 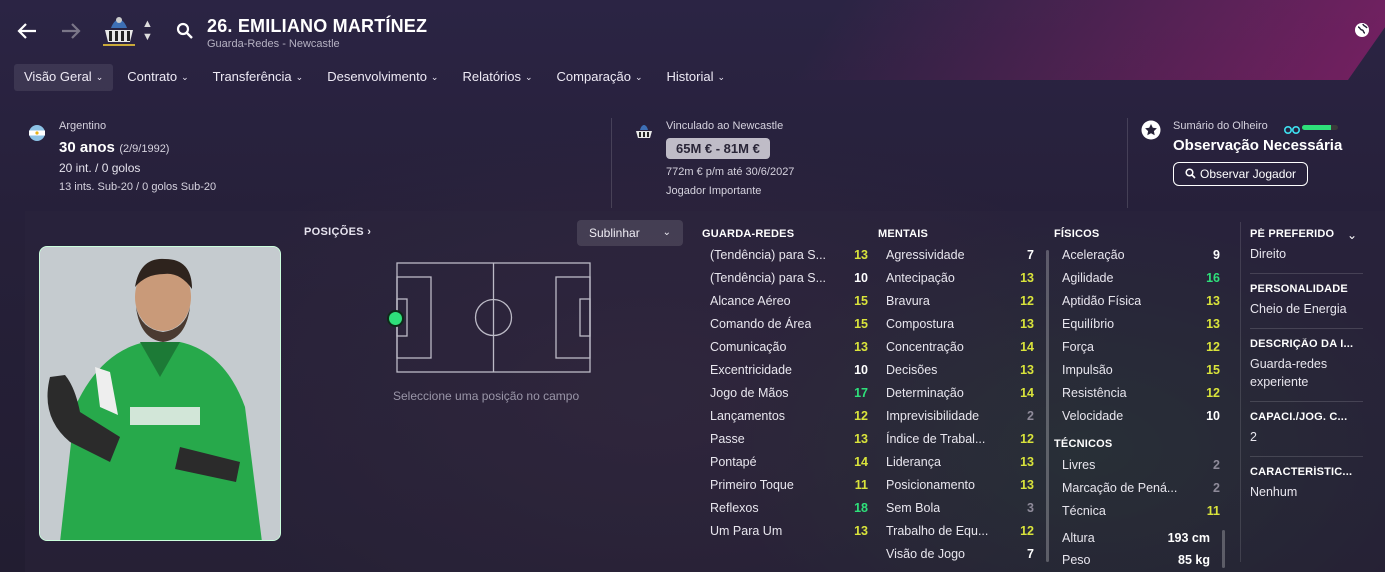 I want to click on attribute-row: Comando de Área 15, so click(x=785, y=324).